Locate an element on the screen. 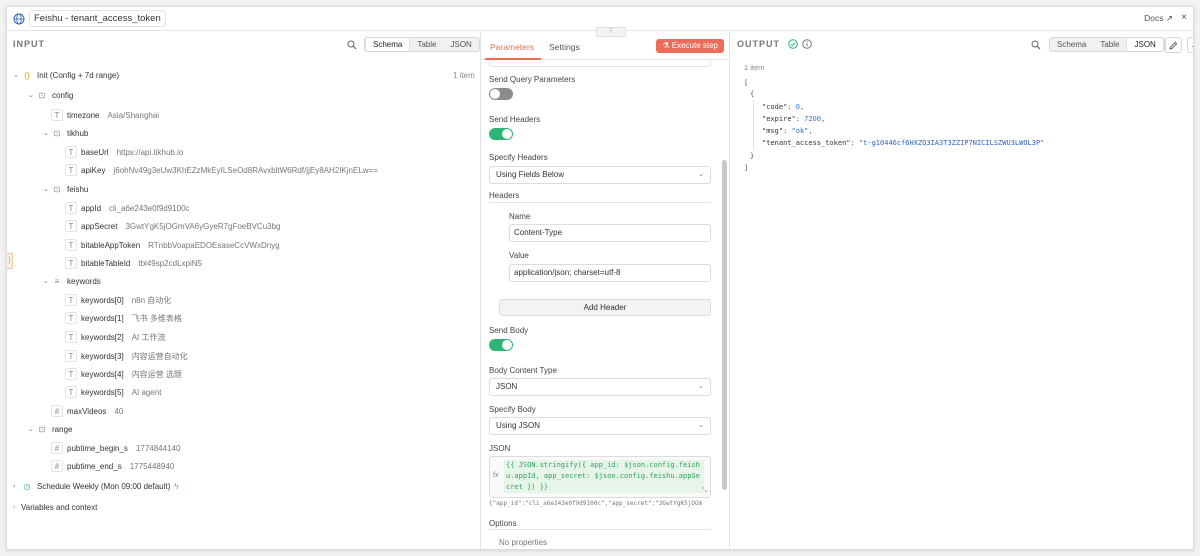 The image size is (1200, 556). info-icon is located at coordinates (807, 44).